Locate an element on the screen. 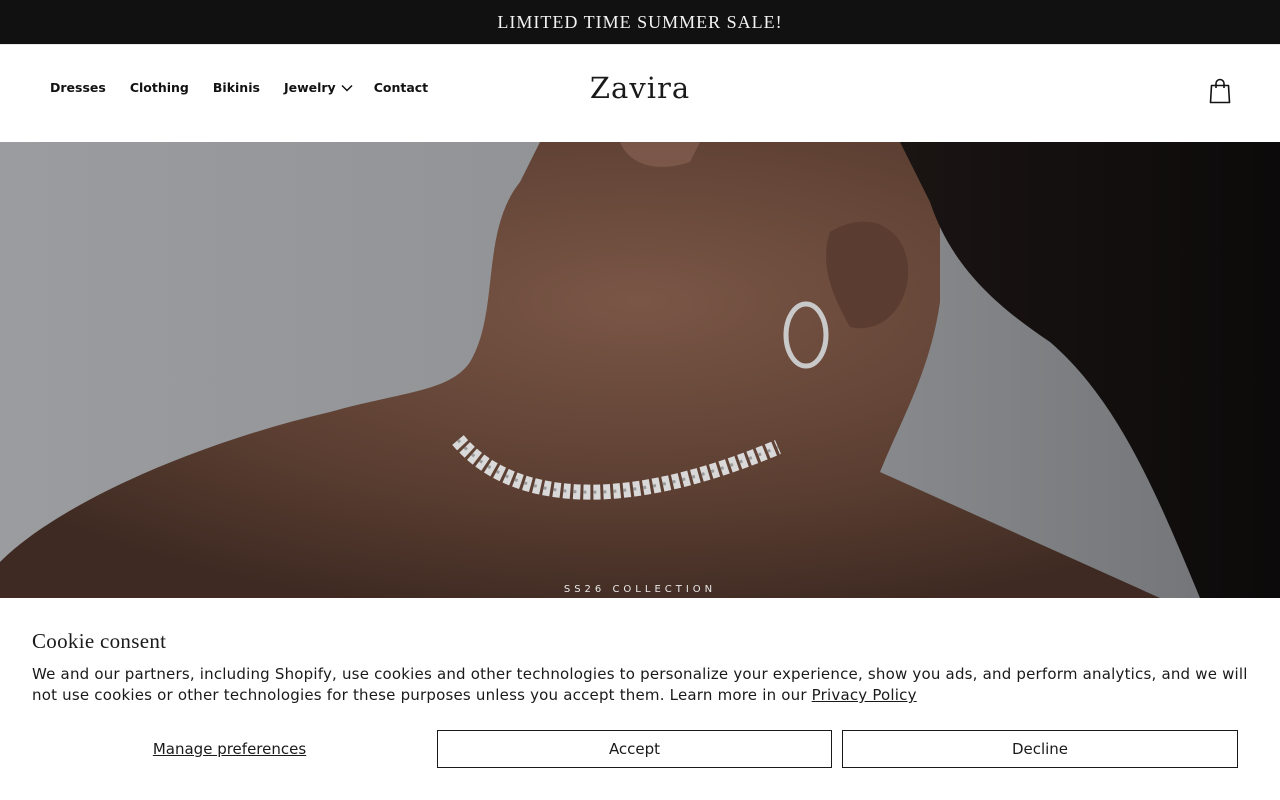 Image resolution: width=1280 pixels, height=800 pixels. announcement-bar: LIMITED TIME SUMMER SALE! is located at coordinates (640, 22).